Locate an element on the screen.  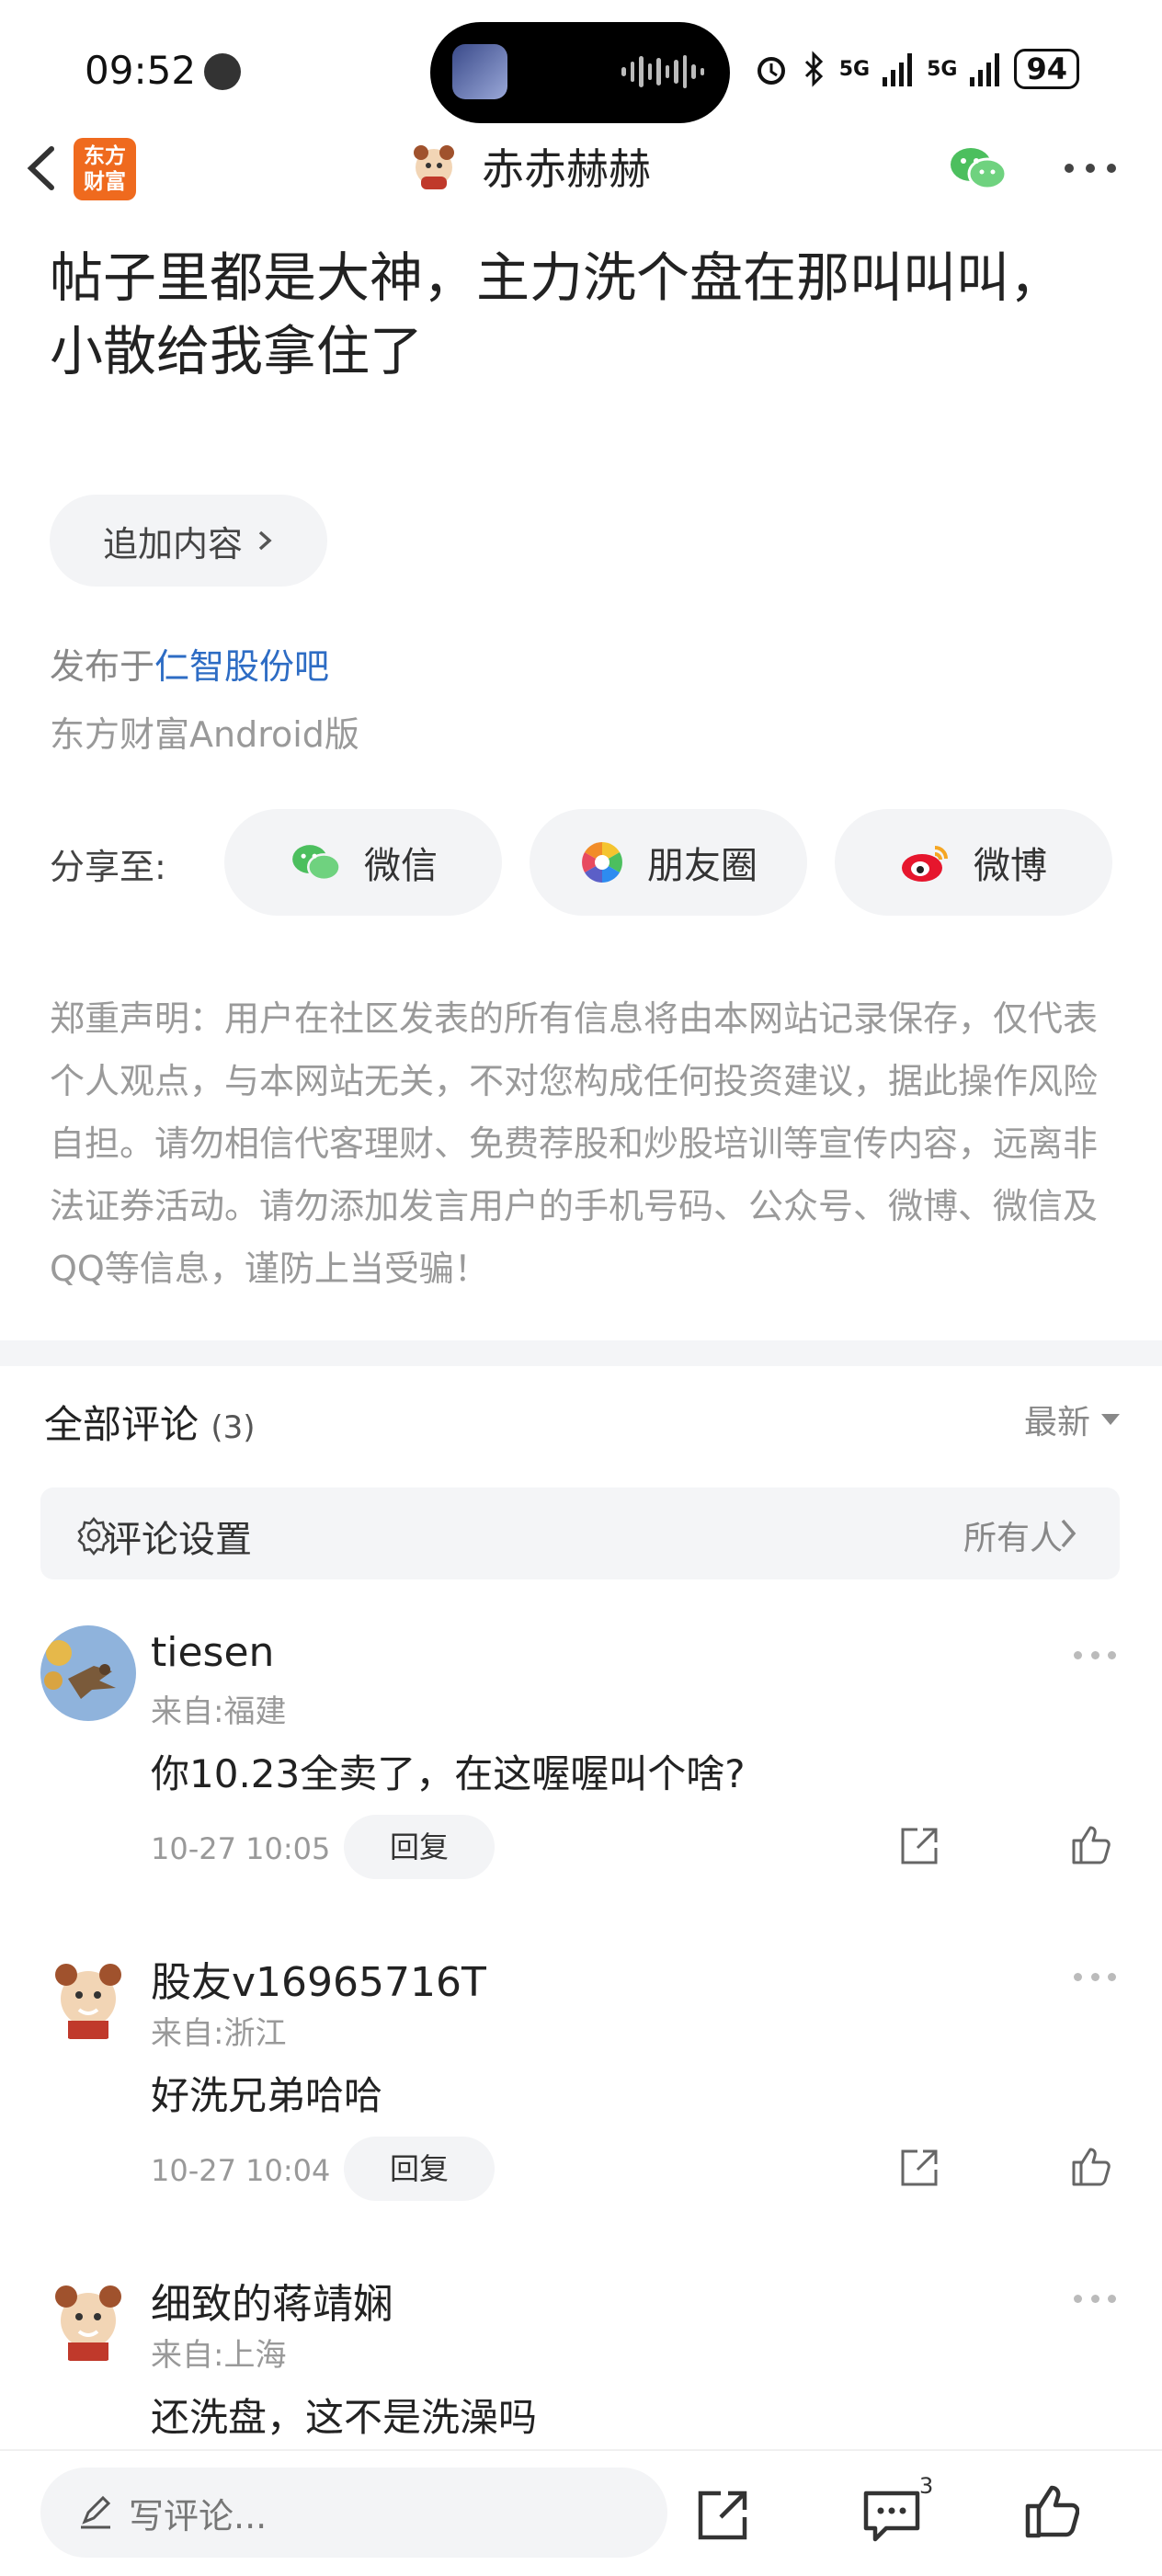
app-logo: 东方财富 is located at coordinates (105, 169).